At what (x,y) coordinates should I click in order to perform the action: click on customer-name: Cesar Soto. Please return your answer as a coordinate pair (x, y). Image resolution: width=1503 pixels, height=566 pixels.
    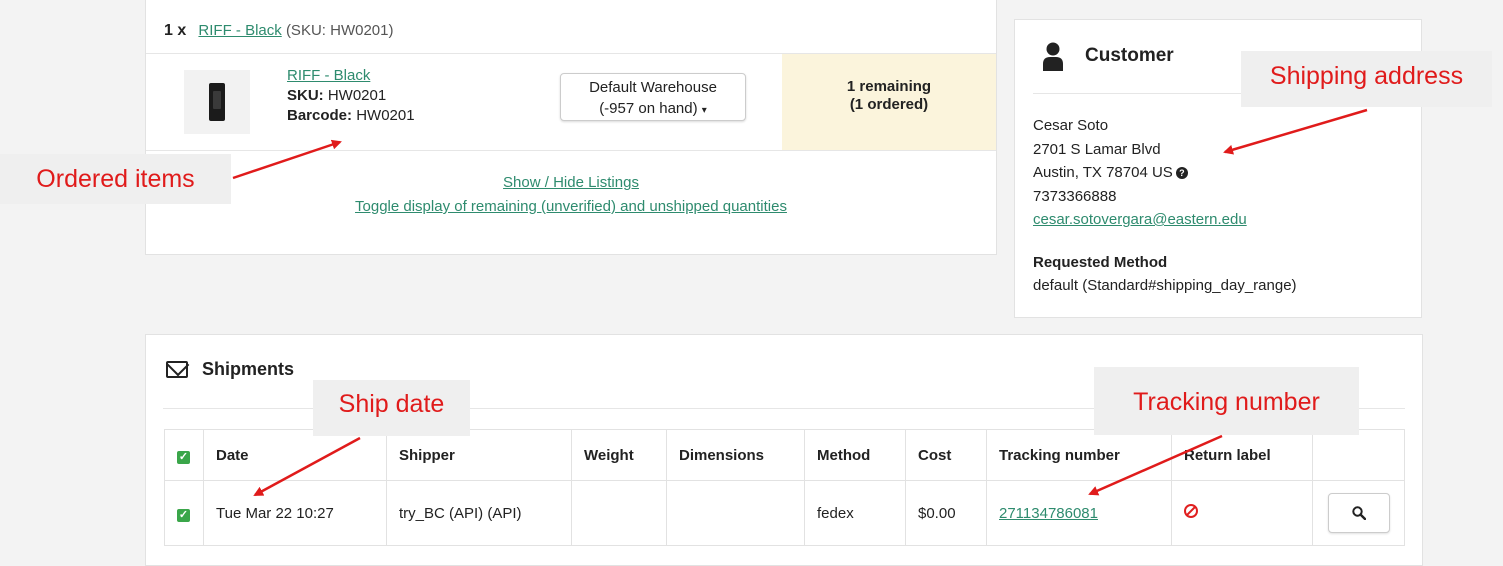
    Looking at the image, I should click on (1071, 125).